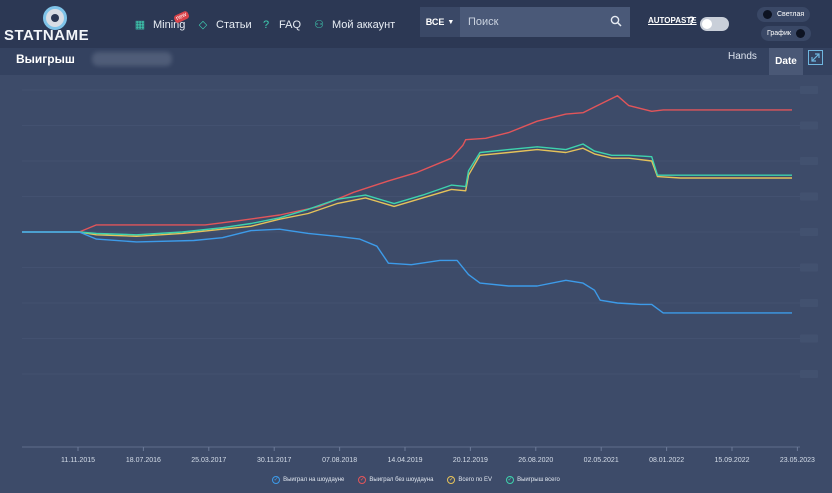  I want to click on diamond-icon: ◇, so click(203, 25).